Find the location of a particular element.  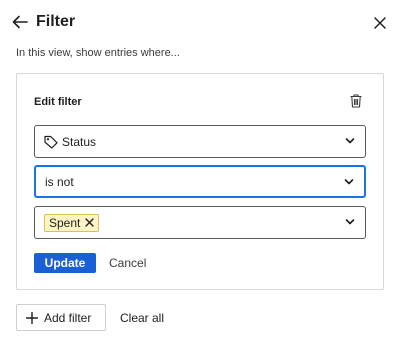

value-select: Spent is located at coordinates (200, 222).